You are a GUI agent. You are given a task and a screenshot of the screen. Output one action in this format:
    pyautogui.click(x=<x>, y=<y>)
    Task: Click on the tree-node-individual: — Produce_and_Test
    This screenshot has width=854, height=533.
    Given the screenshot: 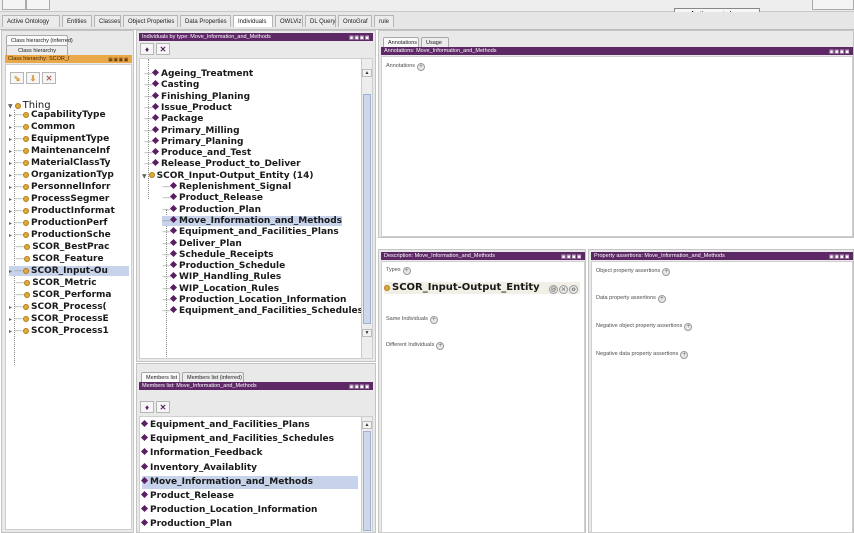 What is the action you would take?
    pyautogui.click(x=197, y=153)
    